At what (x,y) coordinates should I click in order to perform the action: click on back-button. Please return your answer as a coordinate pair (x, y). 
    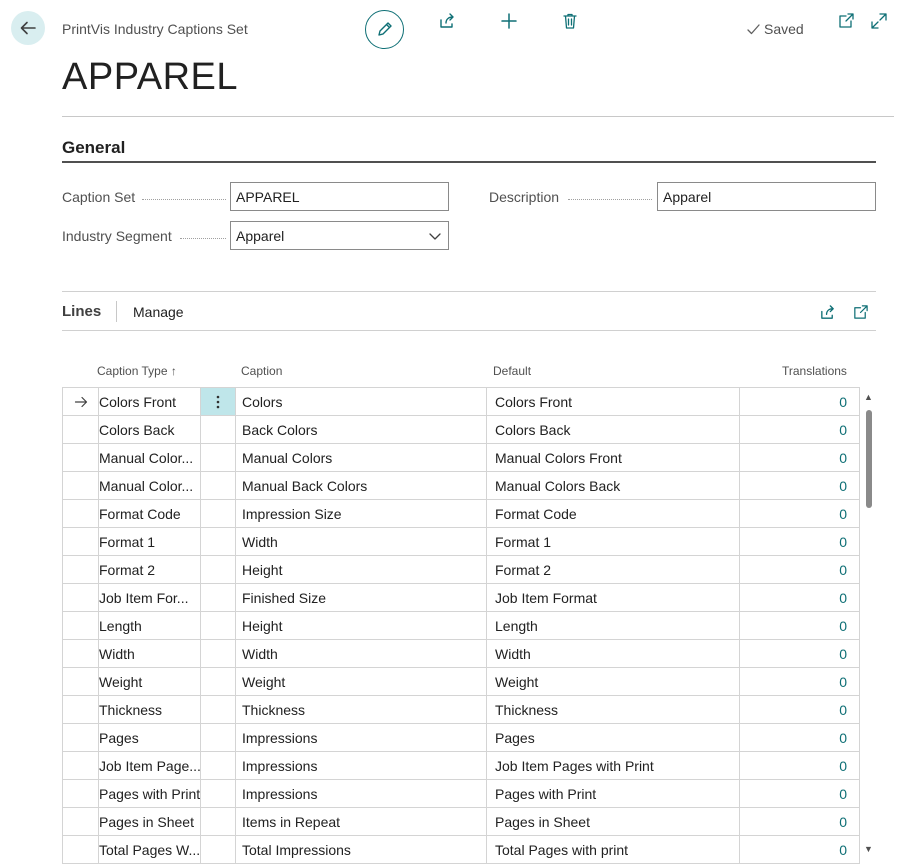
    Looking at the image, I should click on (28, 28).